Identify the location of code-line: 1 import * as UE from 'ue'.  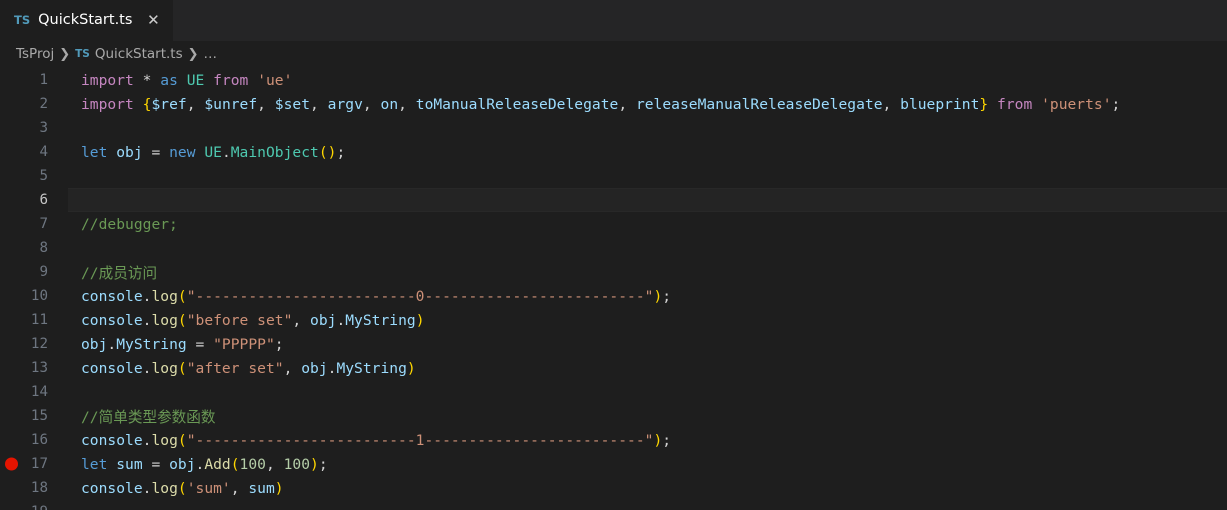
(613, 80).